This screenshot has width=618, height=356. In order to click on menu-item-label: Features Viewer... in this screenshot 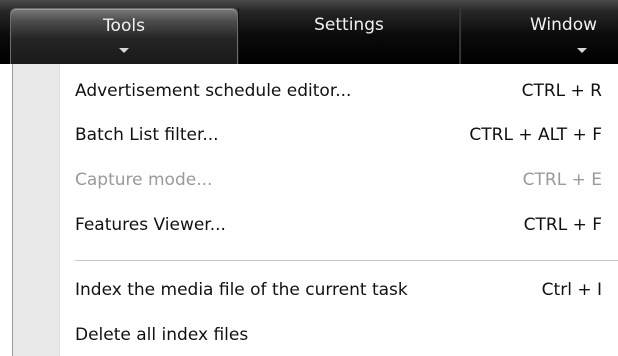, I will do `click(150, 225)`.